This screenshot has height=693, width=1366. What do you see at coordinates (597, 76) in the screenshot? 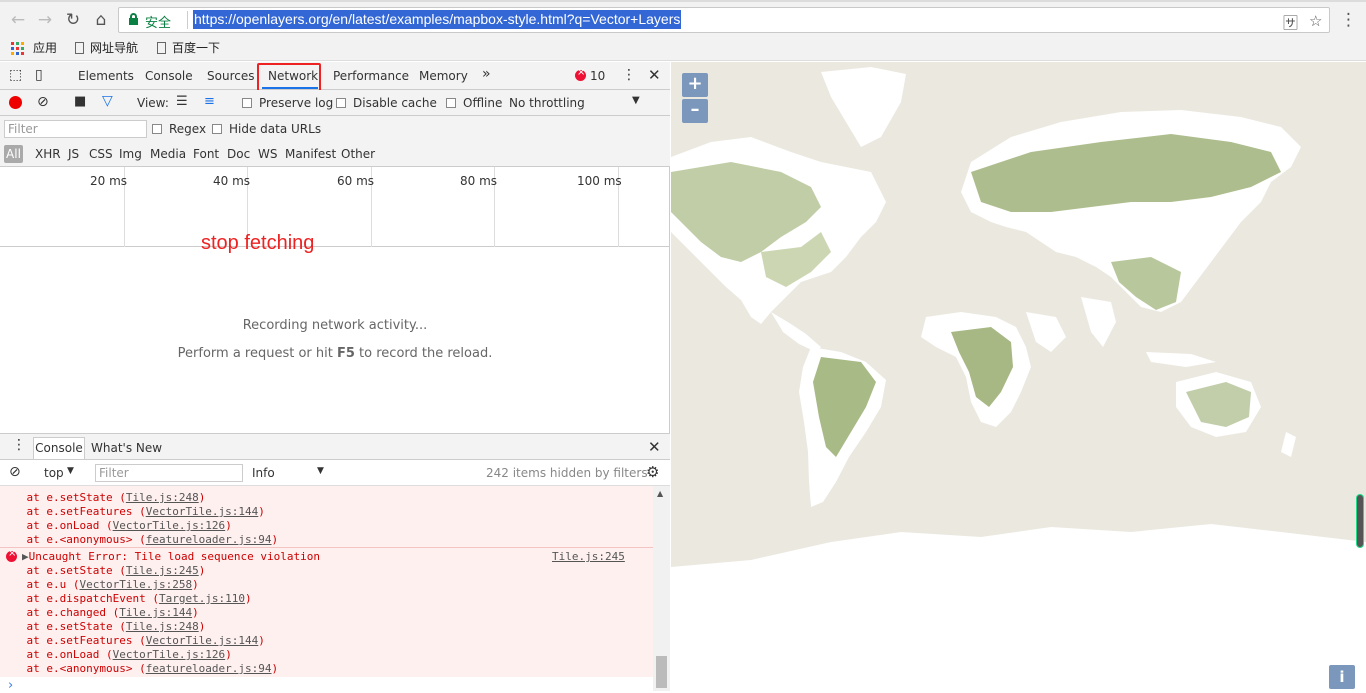
I see `error-count: 10` at bounding box center [597, 76].